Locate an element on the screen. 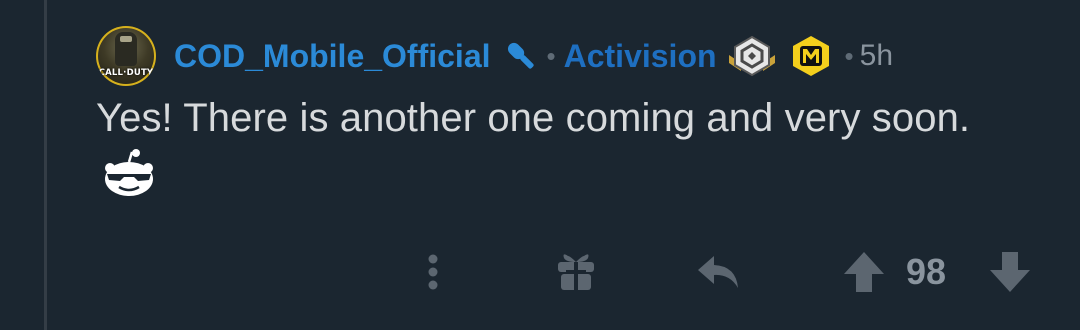  cod-mobile-m-award-icon is located at coordinates (811, 56).